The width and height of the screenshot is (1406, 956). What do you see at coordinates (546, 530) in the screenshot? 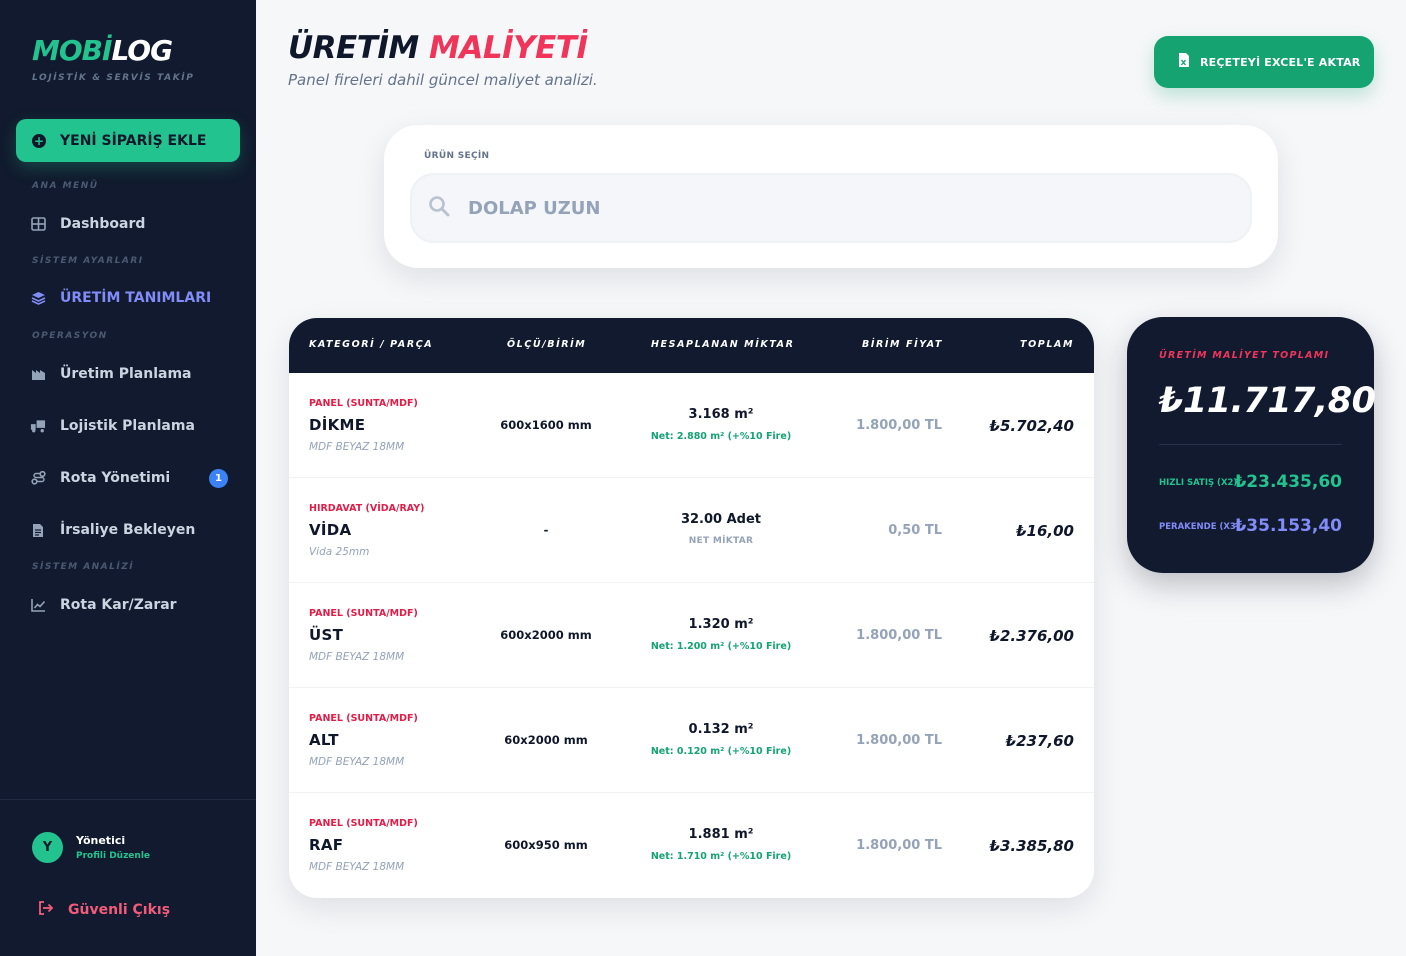
I see `row-size: -` at bounding box center [546, 530].